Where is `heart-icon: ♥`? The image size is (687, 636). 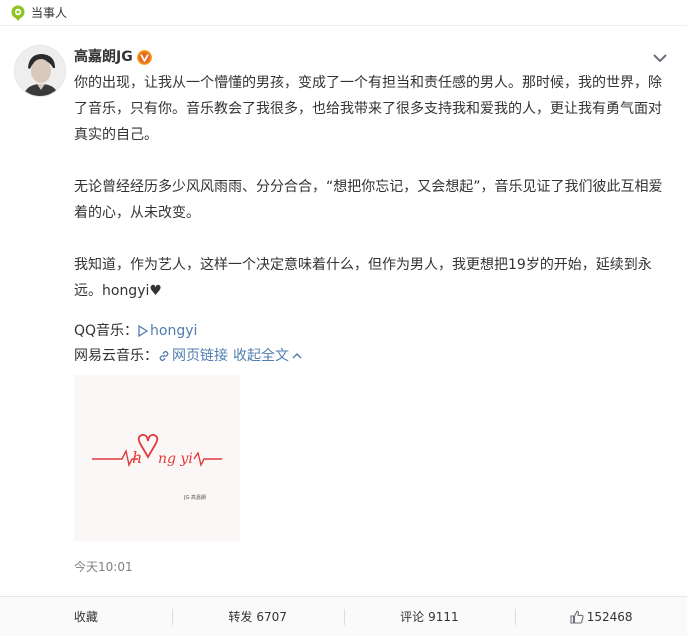
heart-icon: ♥ is located at coordinates (155, 291).